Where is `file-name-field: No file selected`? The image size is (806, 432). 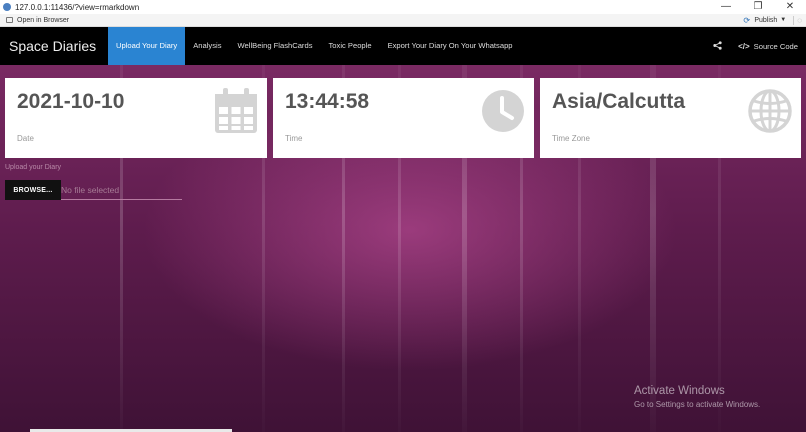
file-name-field: No file selected is located at coordinates (121, 190).